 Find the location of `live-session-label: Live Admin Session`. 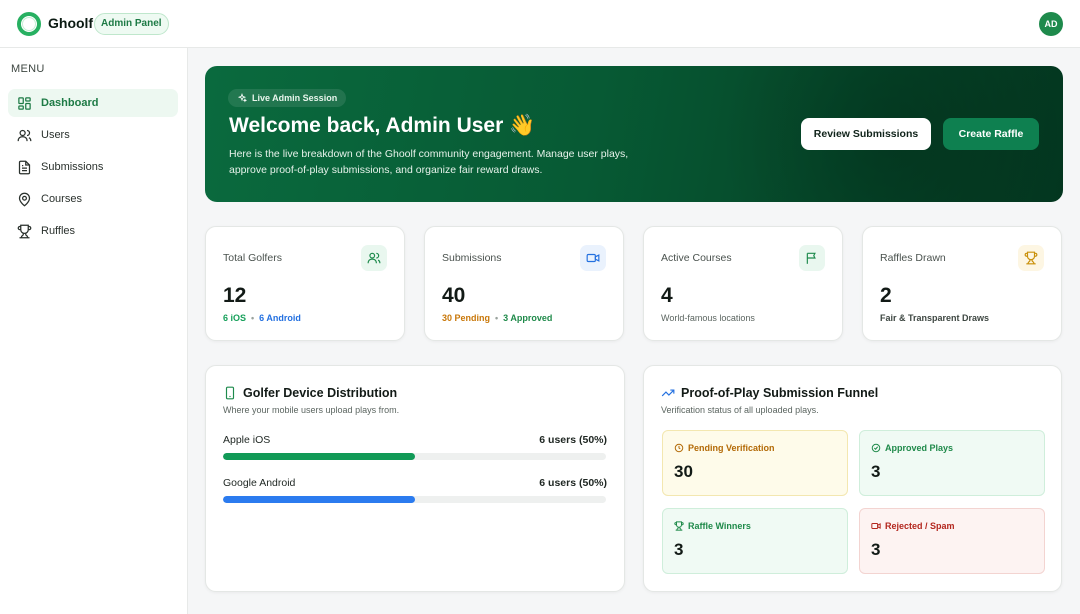

live-session-label: Live Admin Session is located at coordinates (295, 98).